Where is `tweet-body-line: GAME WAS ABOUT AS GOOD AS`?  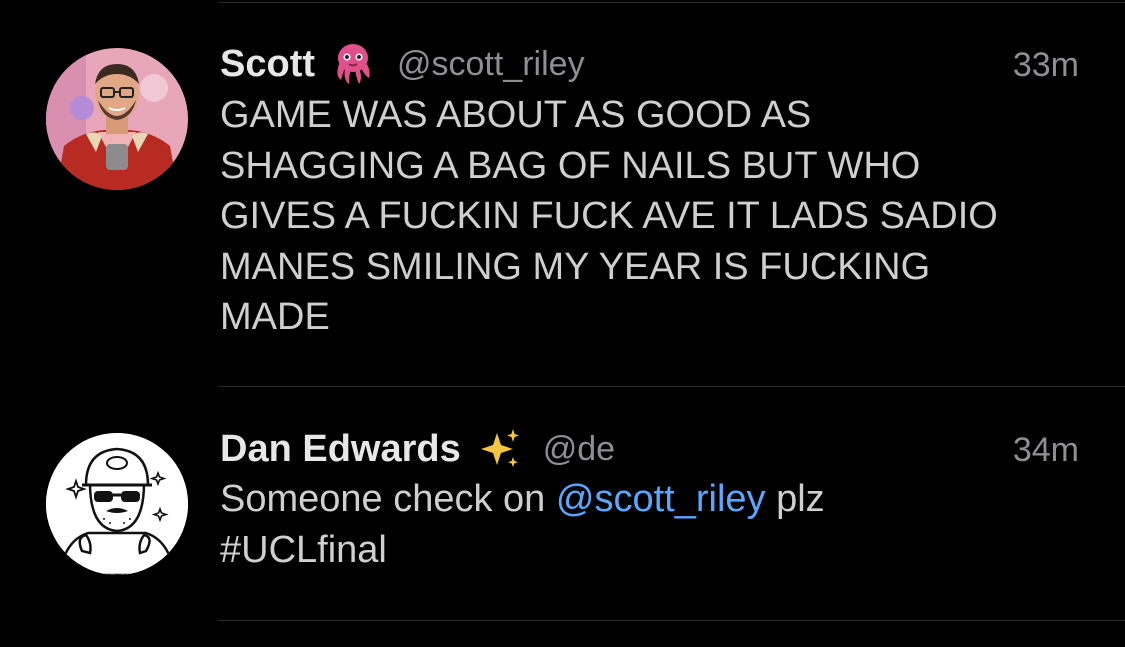
tweet-body-line: GAME WAS ABOUT AS GOOD AS is located at coordinates (516, 115).